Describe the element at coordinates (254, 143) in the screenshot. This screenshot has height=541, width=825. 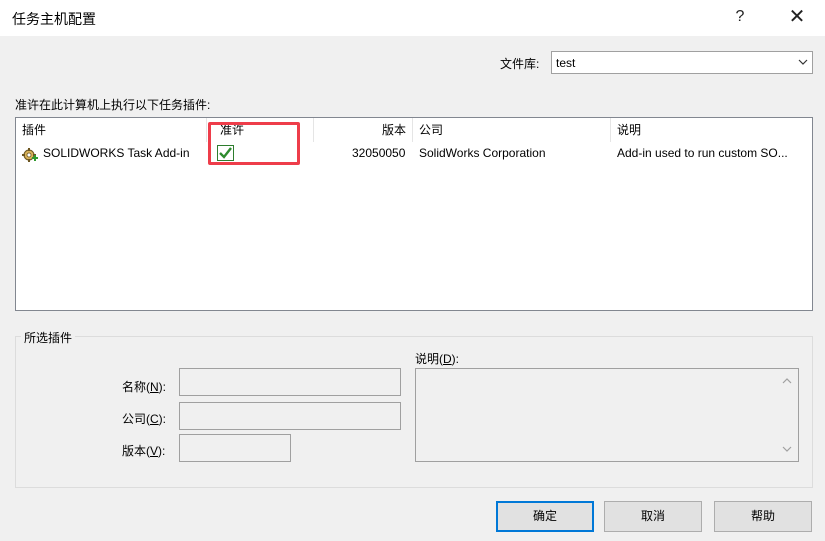
I see `highlight-annotation` at that location.